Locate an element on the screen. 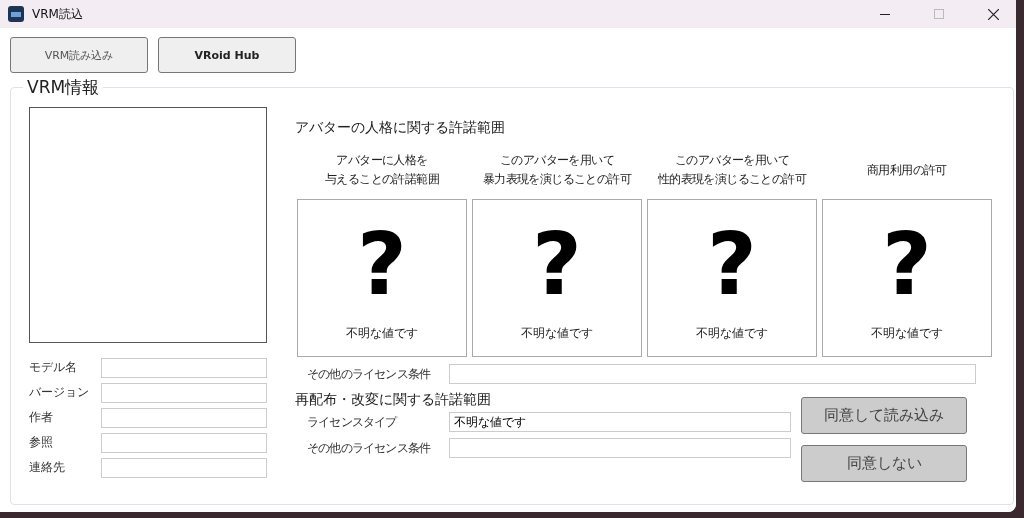 The image size is (1024, 518). section-title: アバターの人格に関する許諾範囲 is located at coordinates (400, 128).